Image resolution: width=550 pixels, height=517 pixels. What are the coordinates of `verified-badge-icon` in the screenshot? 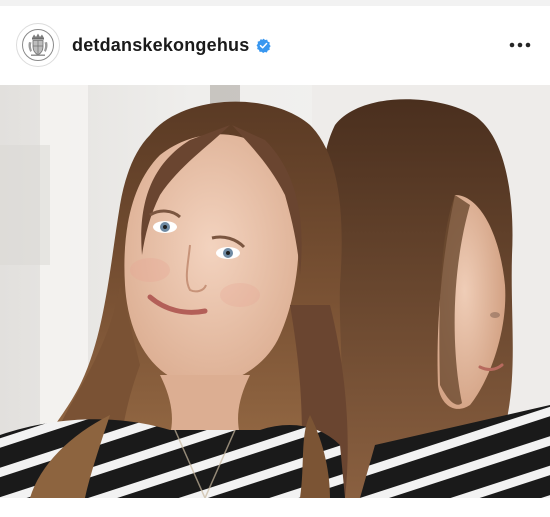 It's located at (264, 45).